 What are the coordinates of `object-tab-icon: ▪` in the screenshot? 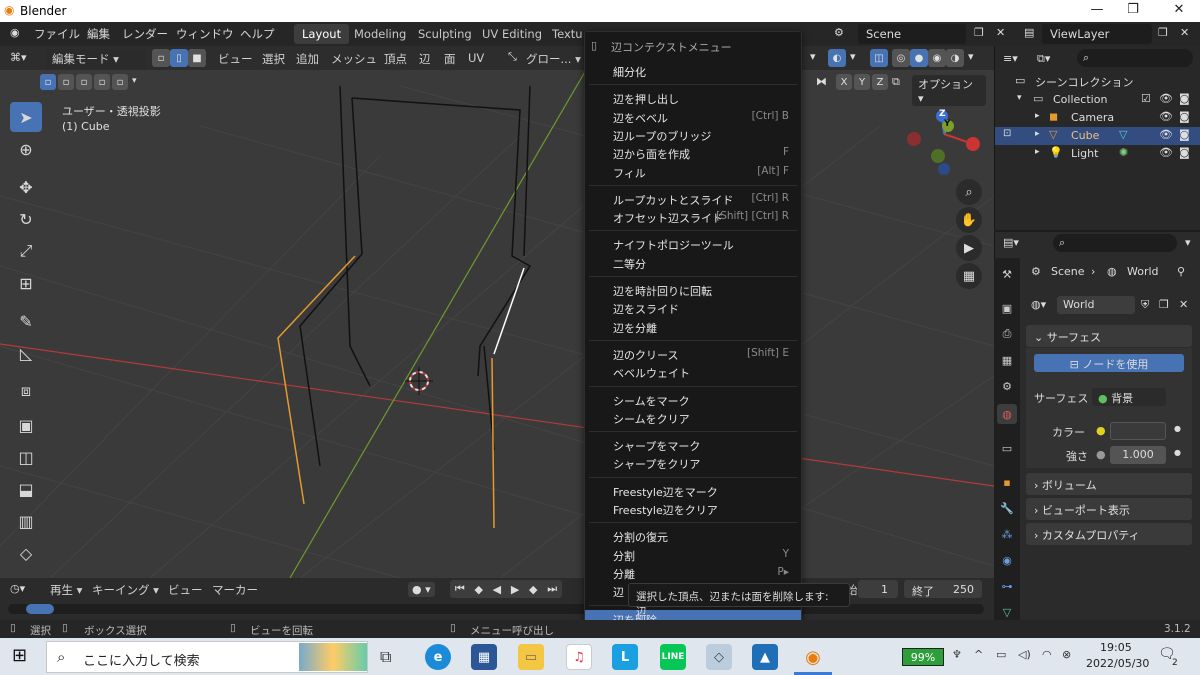 It's located at (1007, 482).